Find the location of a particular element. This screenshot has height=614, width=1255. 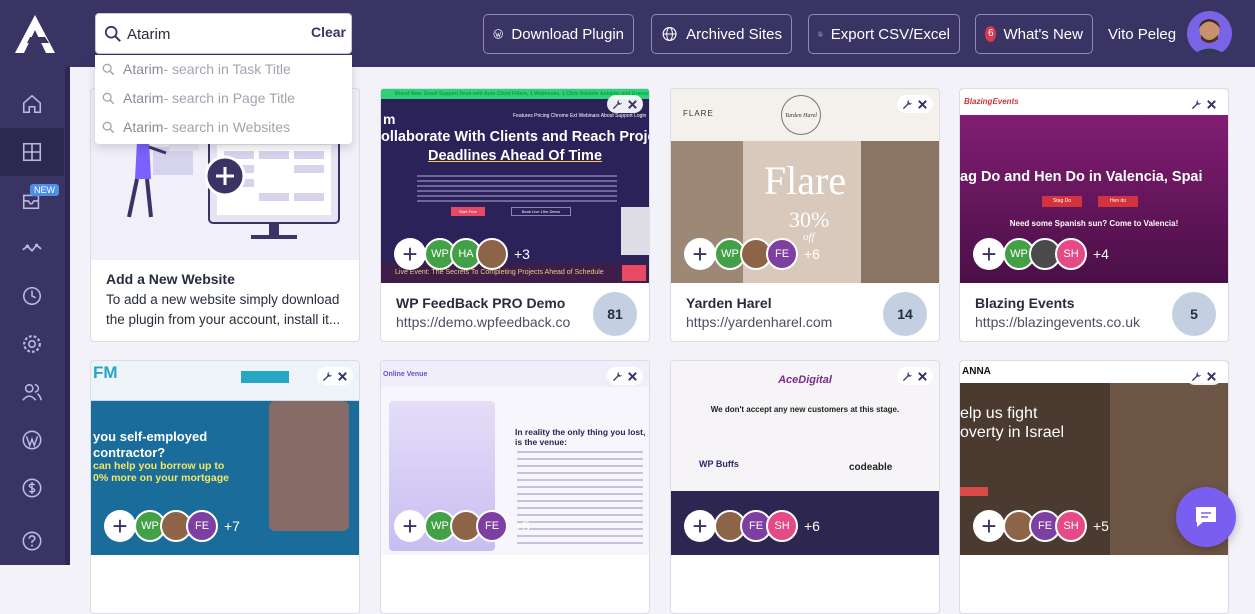

thumb-cta-2: Hen do is located at coordinates (1118, 201).